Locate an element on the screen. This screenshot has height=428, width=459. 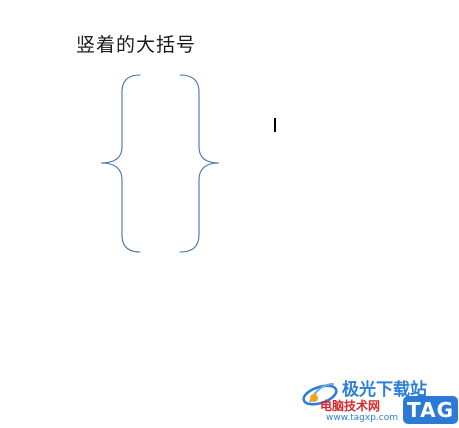
brace-left-half is located at coordinates (120, 163).